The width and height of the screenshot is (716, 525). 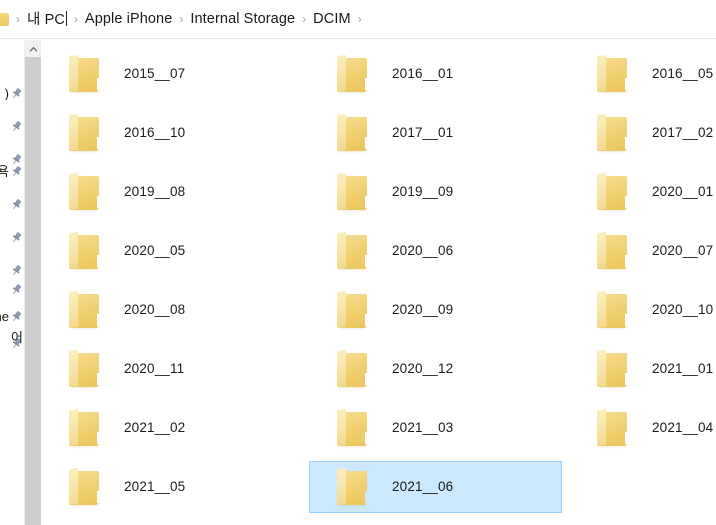 I want to click on vertical-scrollbar, so click(x=32, y=282).